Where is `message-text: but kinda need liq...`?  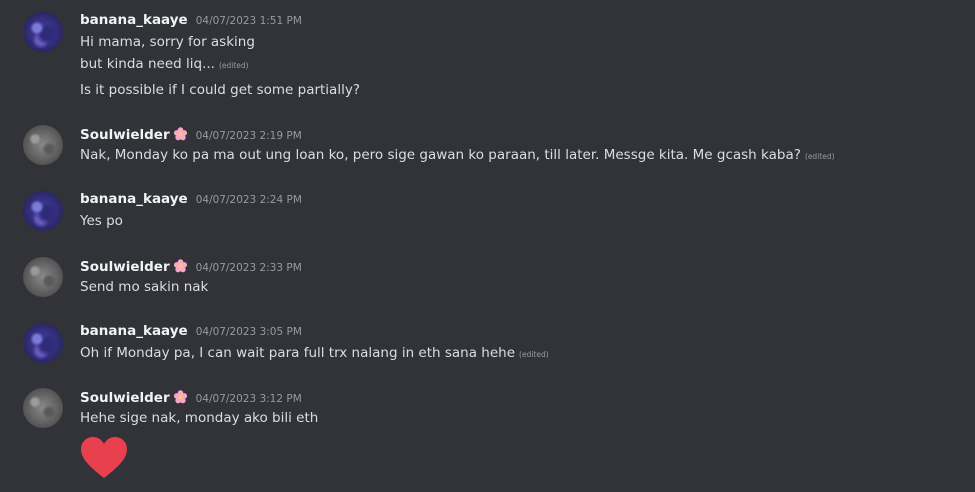 message-text: but kinda need liq... is located at coordinates (147, 64).